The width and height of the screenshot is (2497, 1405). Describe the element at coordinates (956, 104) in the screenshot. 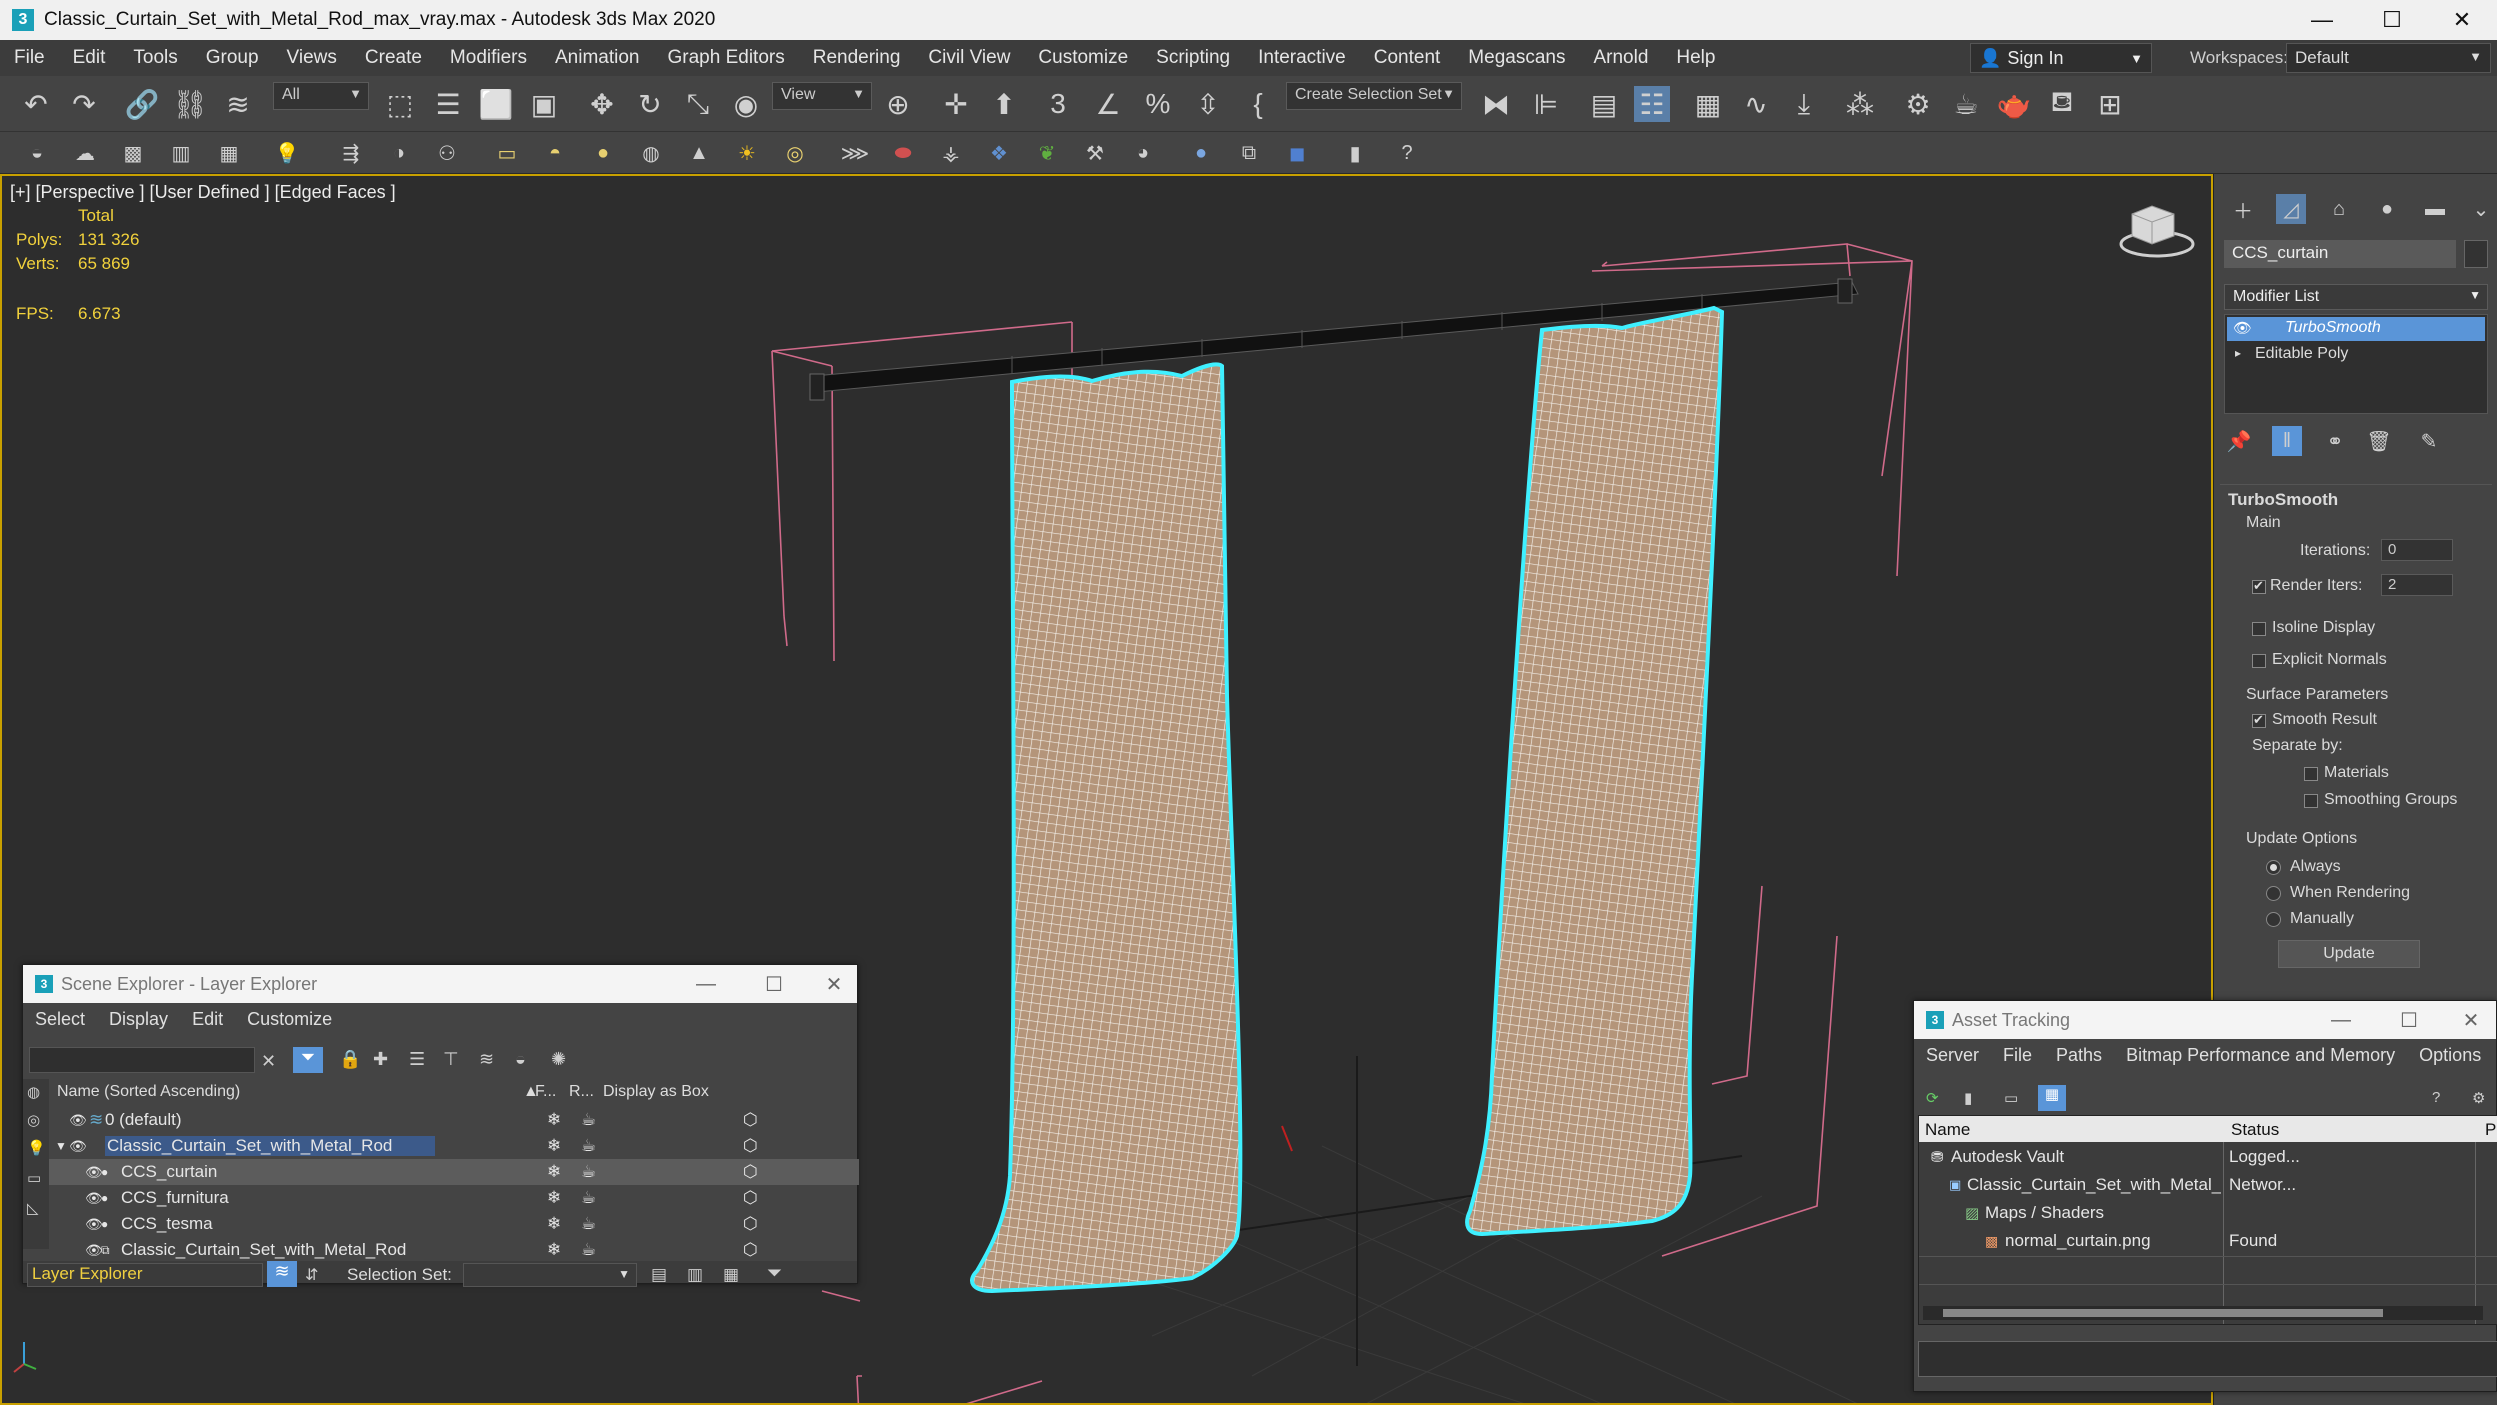

I see `select-manipulate-icon: ✛` at that location.